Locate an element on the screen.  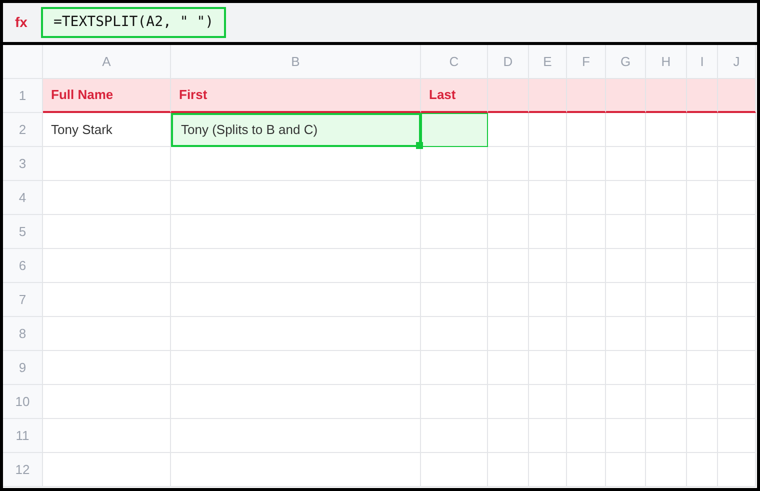
row-number: 11 is located at coordinates (23, 436).